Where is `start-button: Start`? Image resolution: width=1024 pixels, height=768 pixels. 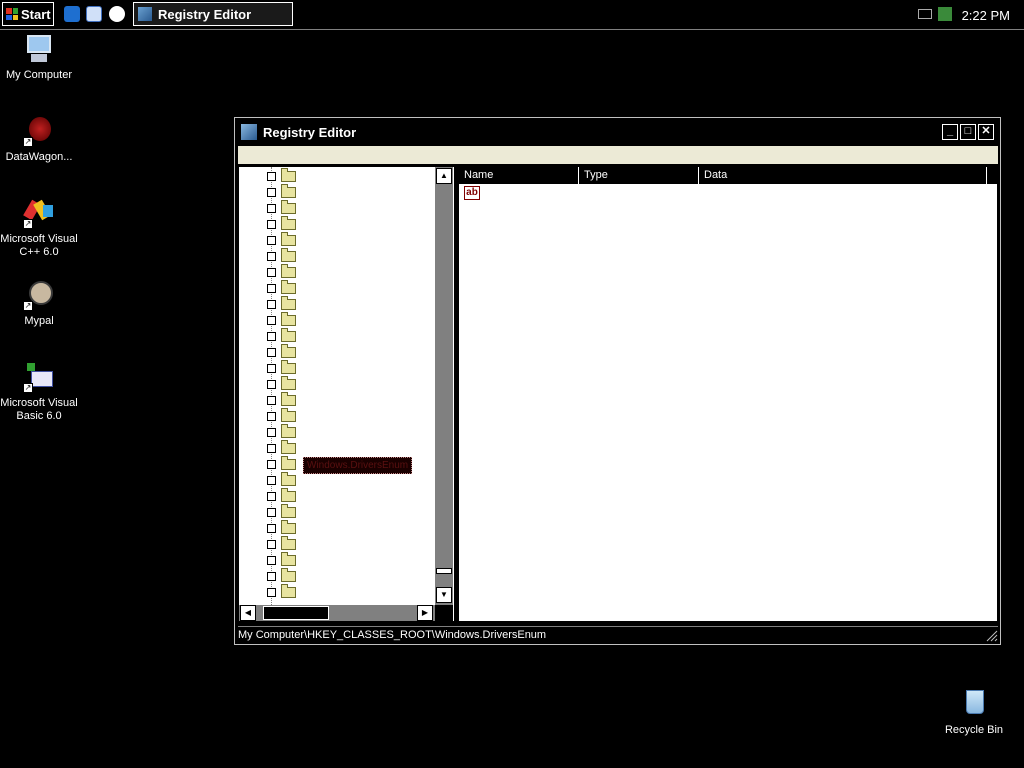
start-button: Start is located at coordinates (28, 14).